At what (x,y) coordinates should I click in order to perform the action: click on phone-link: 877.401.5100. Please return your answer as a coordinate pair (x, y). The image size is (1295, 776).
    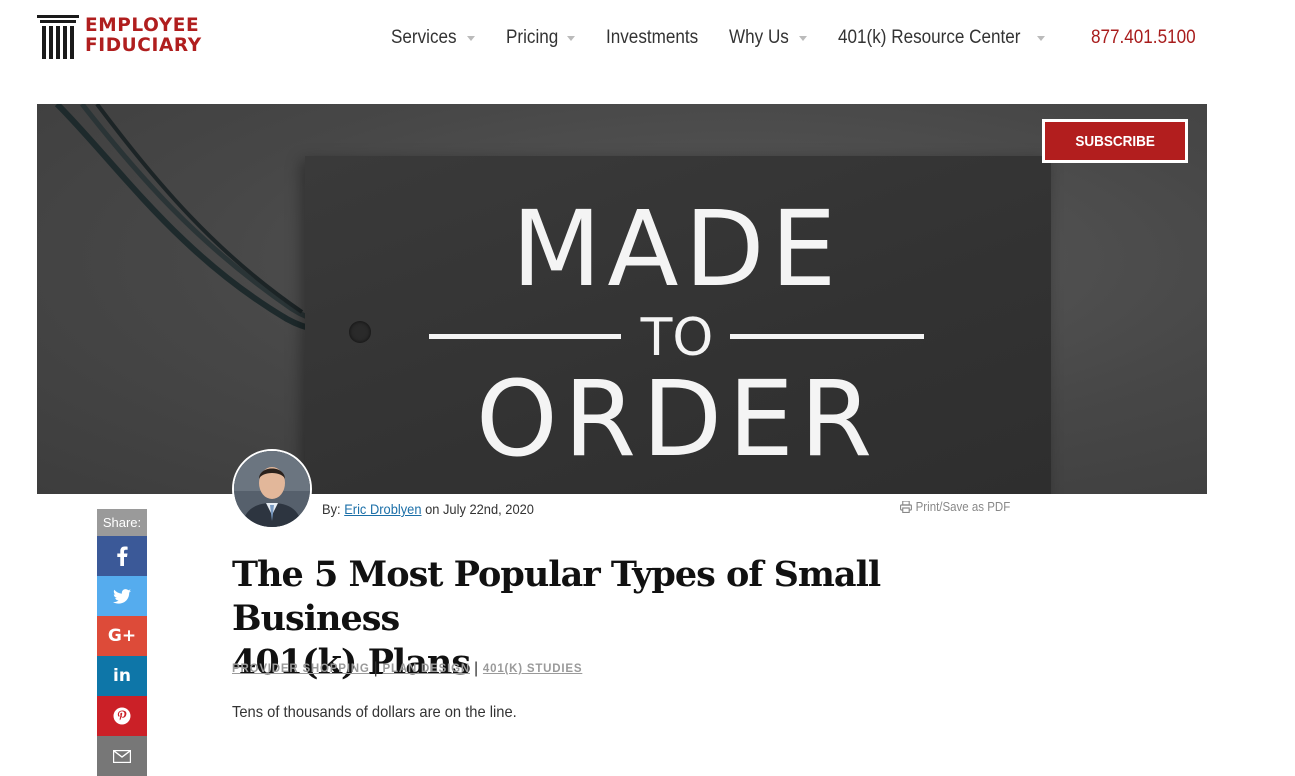
    Looking at the image, I should click on (1143, 38).